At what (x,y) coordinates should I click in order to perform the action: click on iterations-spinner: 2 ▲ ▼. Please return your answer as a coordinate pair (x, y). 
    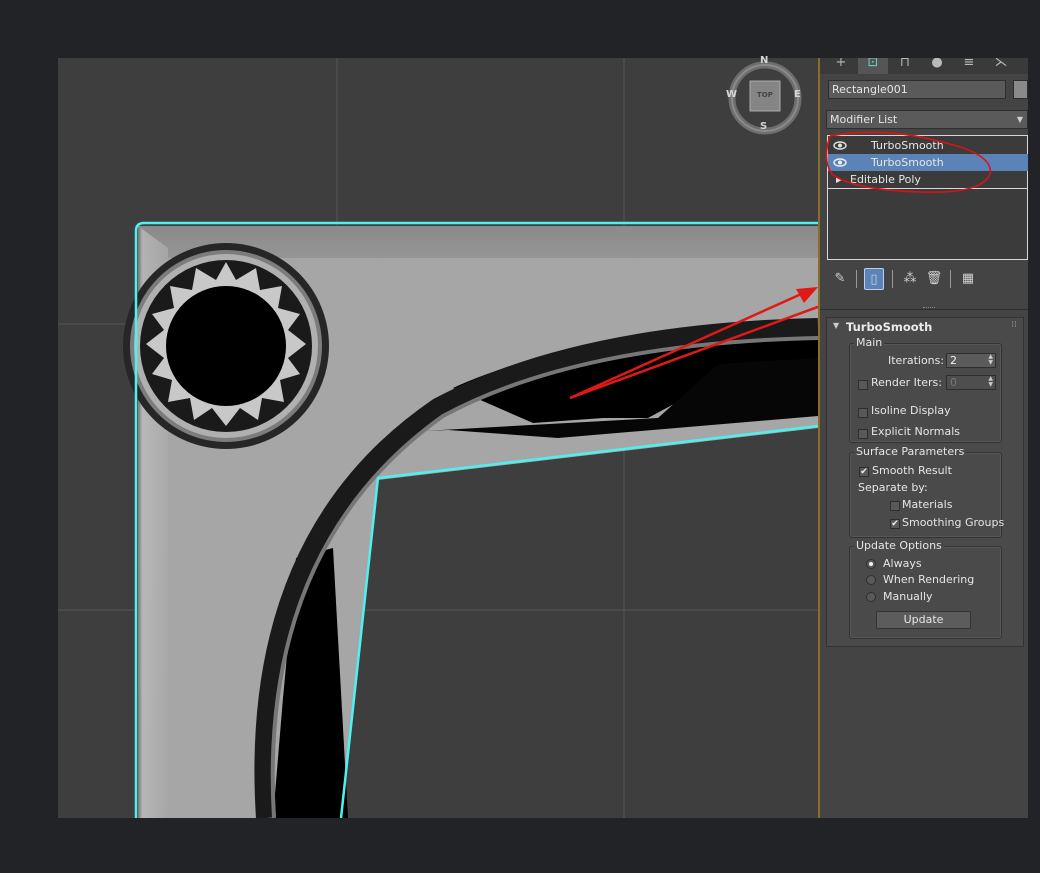
    Looking at the image, I should click on (971, 360).